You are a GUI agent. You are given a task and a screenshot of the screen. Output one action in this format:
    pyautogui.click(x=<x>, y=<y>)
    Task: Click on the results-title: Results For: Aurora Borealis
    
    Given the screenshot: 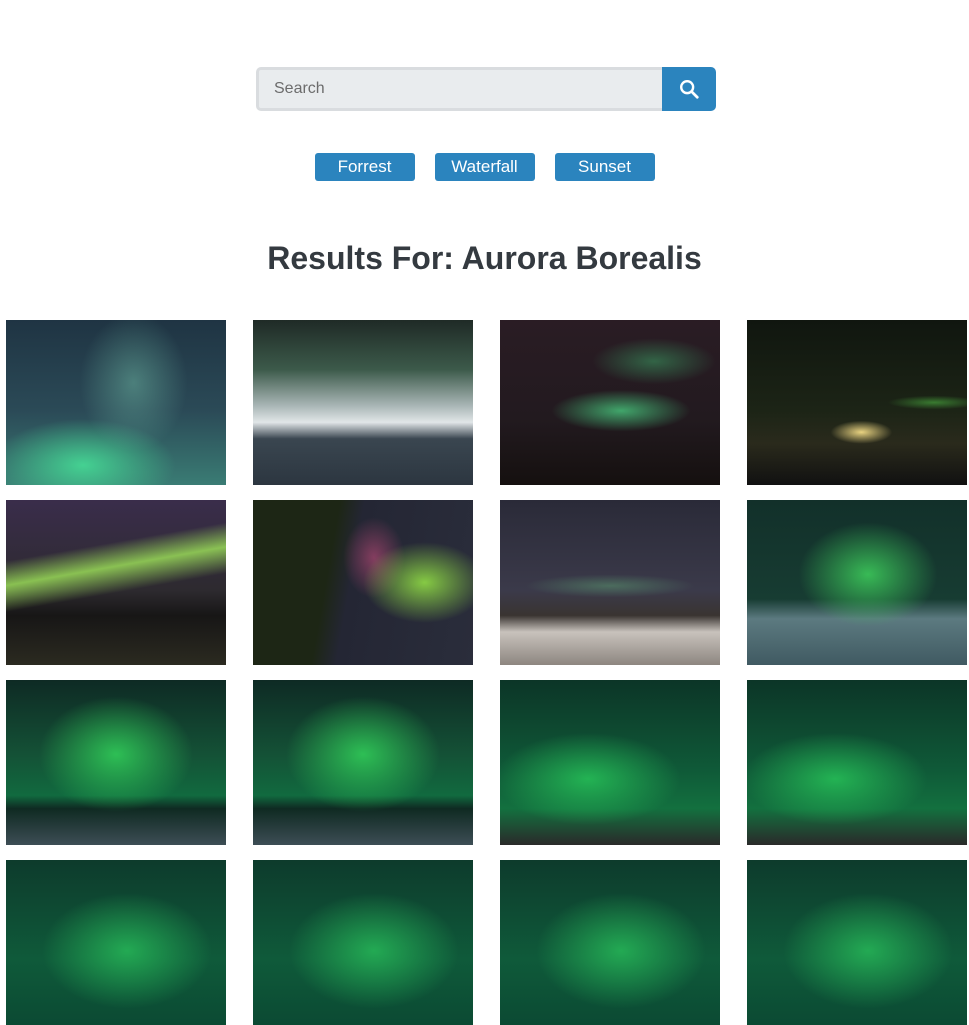 What is the action you would take?
    pyautogui.click(x=484, y=258)
    